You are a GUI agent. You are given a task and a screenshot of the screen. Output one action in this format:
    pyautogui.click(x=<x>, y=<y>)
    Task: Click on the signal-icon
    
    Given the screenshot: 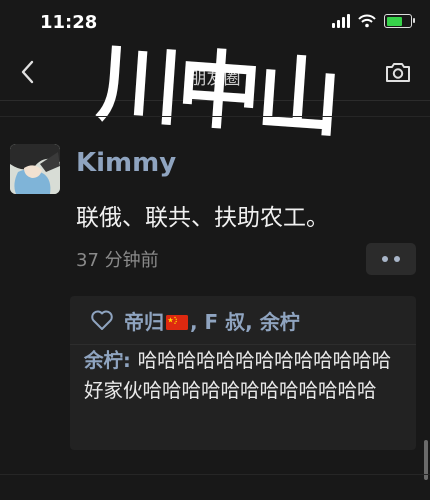 What is the action you would take?
    pyautogui.click(x=341, y=21)
    